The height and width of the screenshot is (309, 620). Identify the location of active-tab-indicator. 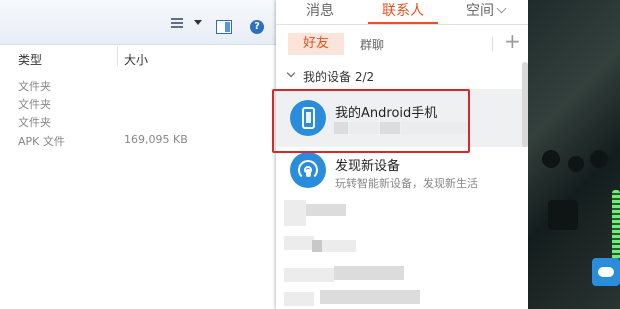
(403, 23).